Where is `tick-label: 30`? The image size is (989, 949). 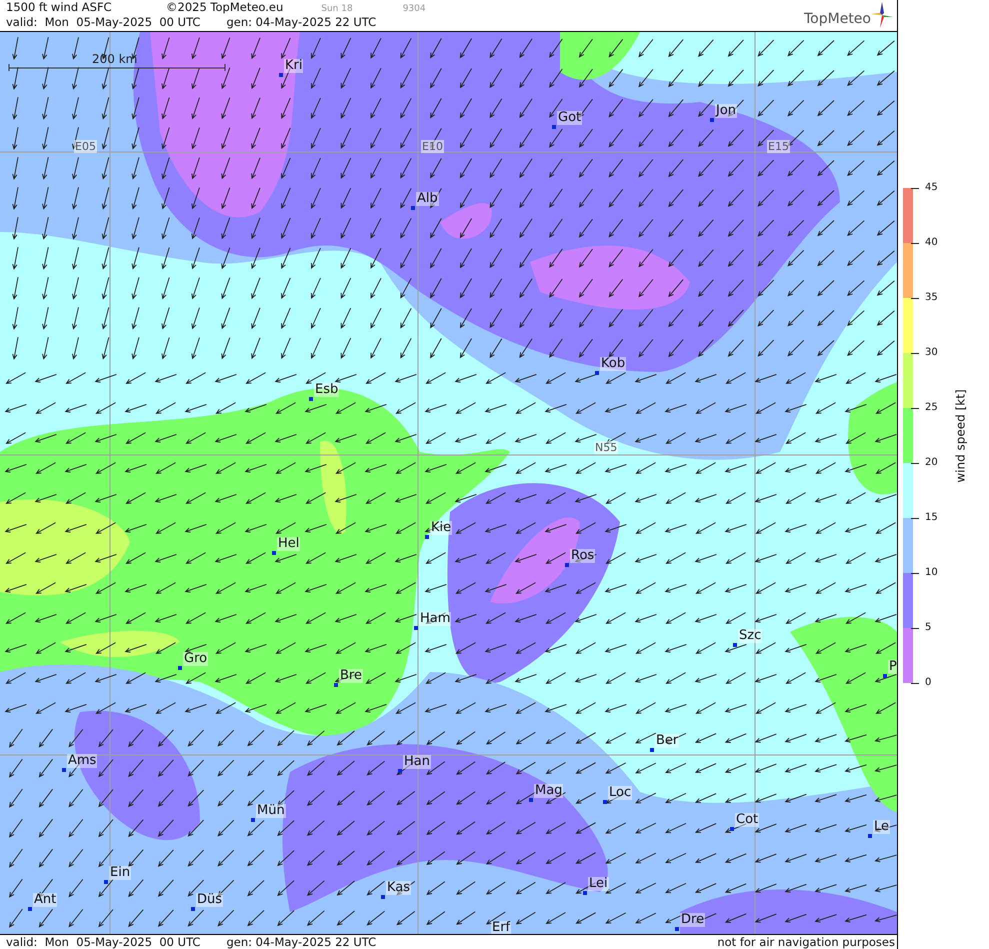
tick-label: 30 is located at coordinates (931, 353).